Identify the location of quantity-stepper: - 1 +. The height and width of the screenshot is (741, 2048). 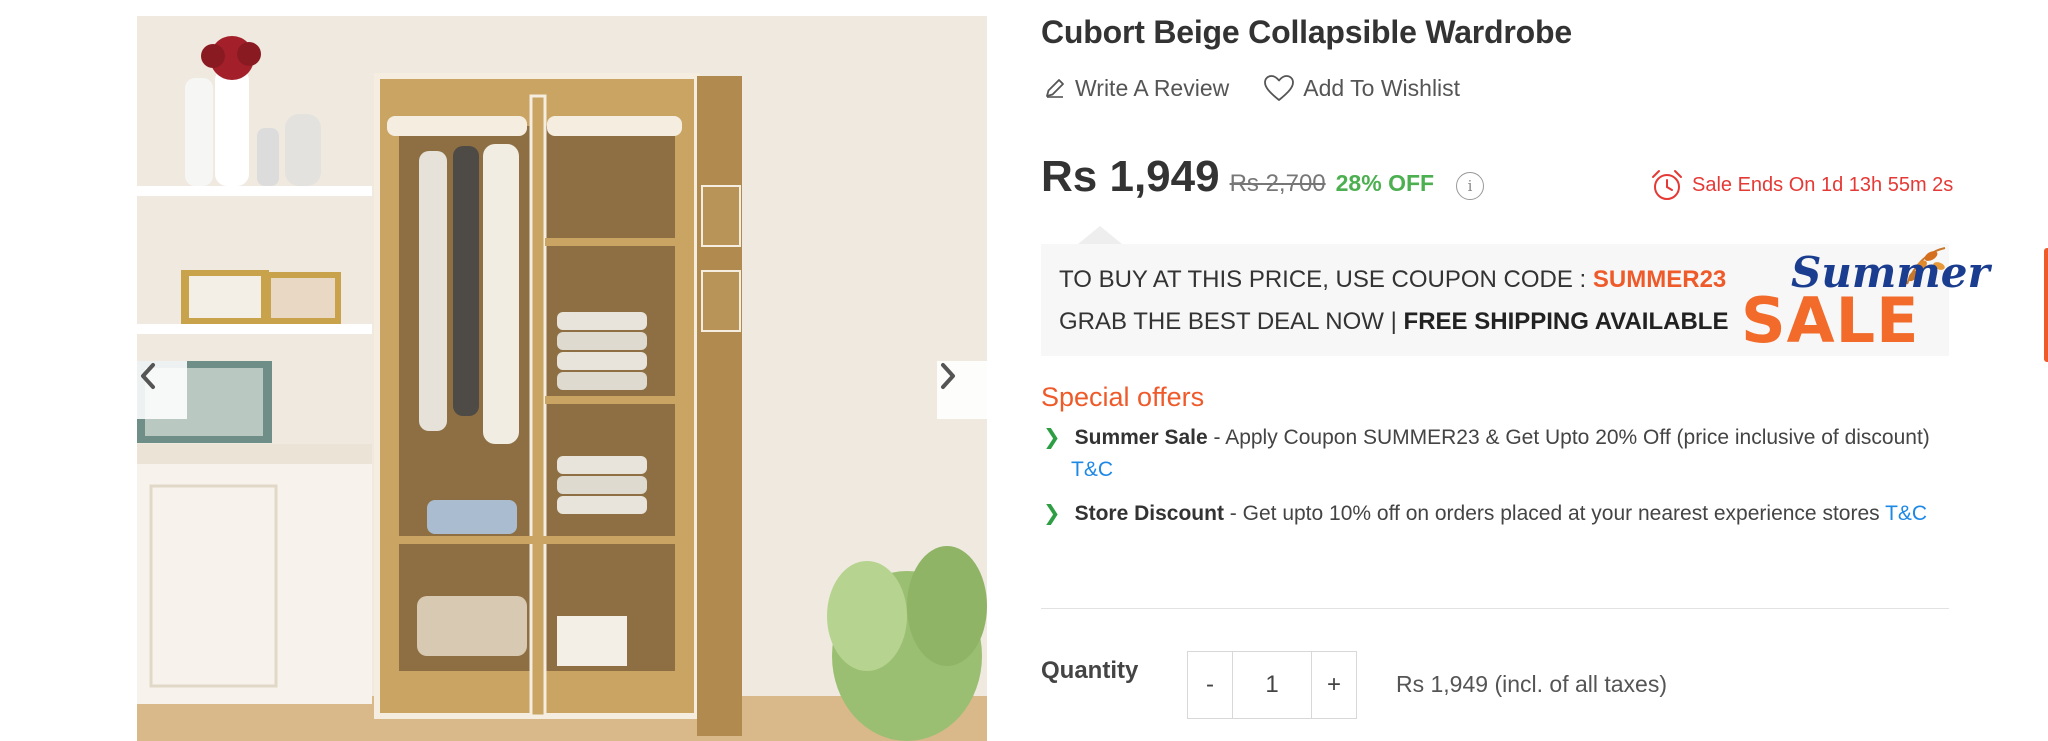
(1272, 685).